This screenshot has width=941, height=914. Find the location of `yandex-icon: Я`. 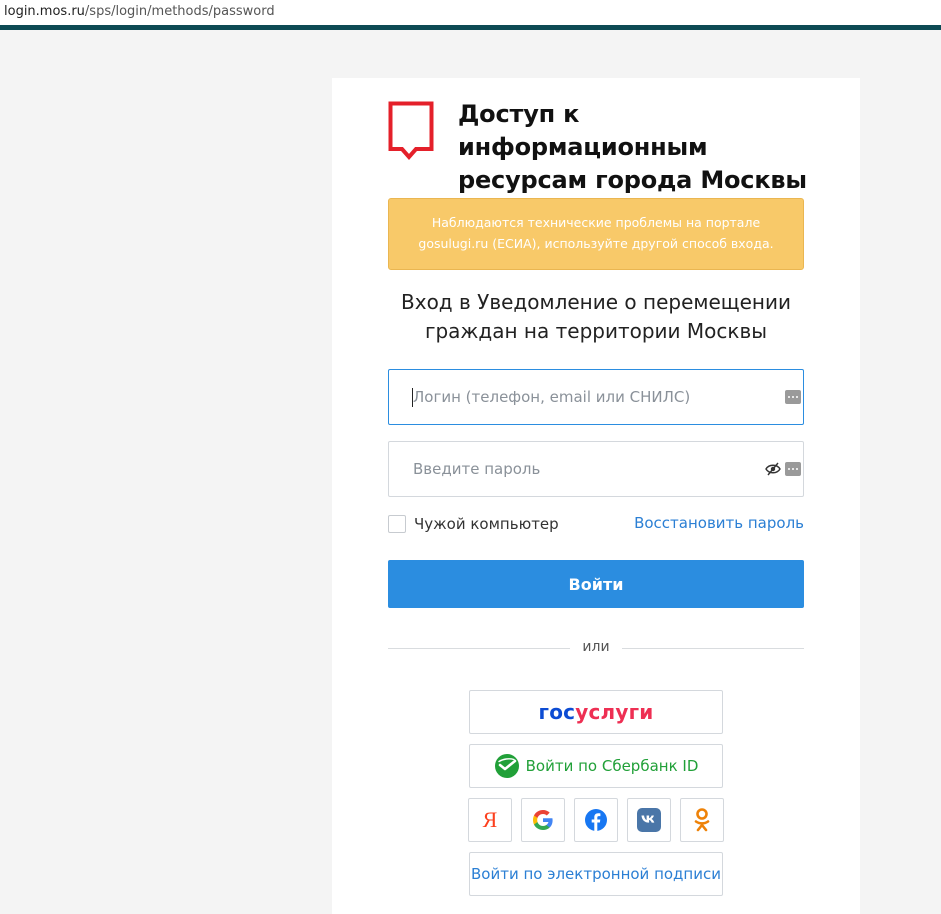

yandex-icon: Я is located at coordinates (490, 819).